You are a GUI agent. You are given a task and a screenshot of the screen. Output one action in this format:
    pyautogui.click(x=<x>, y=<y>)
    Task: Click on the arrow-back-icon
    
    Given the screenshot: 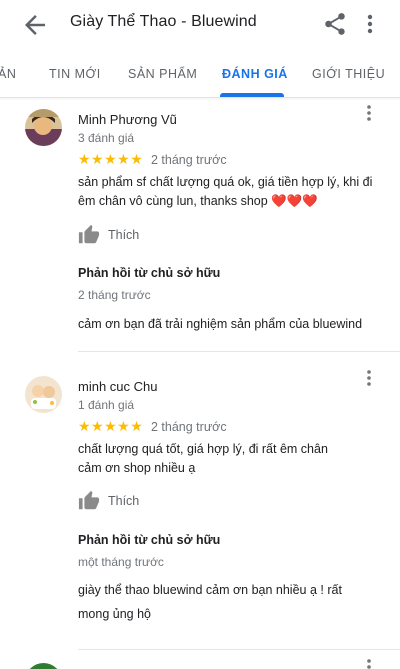 What is the action you would take?
    pyautogui.click(x=35, y=25)
    